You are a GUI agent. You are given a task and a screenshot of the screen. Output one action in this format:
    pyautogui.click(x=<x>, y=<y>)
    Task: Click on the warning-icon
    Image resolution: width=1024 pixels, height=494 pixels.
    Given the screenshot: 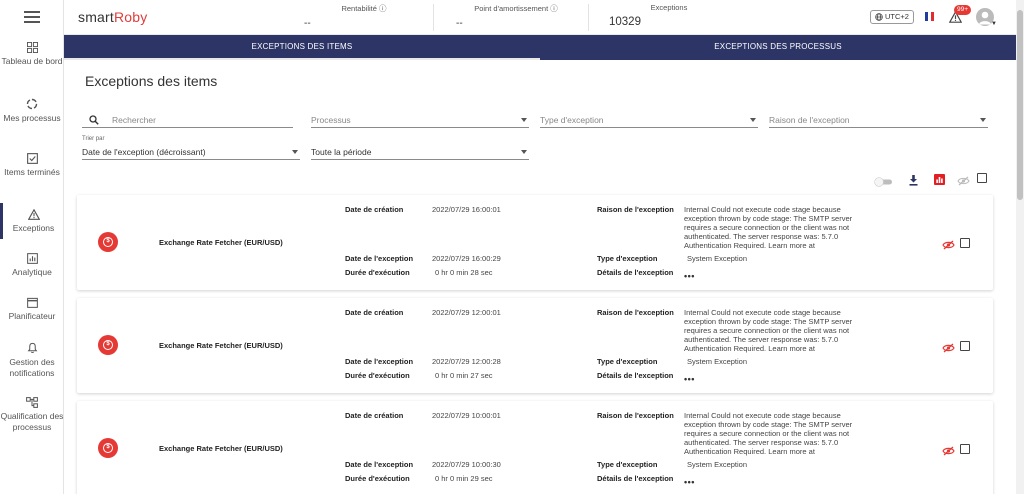 What is the action you would take?
    pyautogui.click(x=33, y=214)
    